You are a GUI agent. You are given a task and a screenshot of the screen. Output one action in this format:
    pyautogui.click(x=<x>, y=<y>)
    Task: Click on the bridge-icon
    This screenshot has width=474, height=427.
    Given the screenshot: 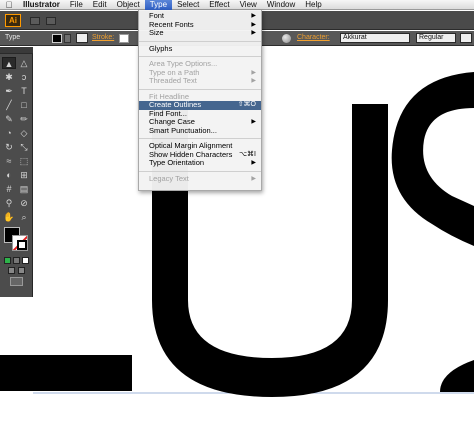 What is the action you would take?
    pyautogui.click(x=35, y=21)
    